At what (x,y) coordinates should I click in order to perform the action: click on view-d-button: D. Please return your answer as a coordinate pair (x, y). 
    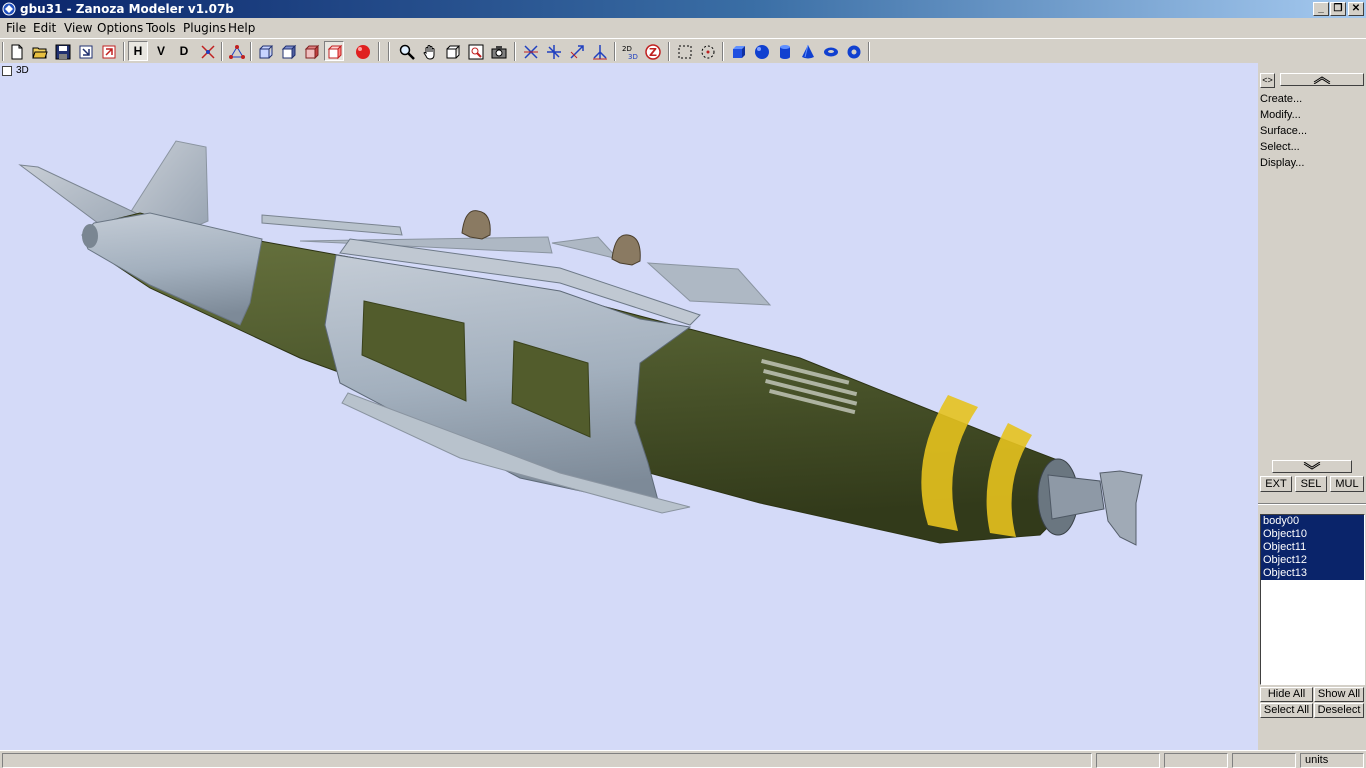
    Looking at the image, I should click on (184, 51).